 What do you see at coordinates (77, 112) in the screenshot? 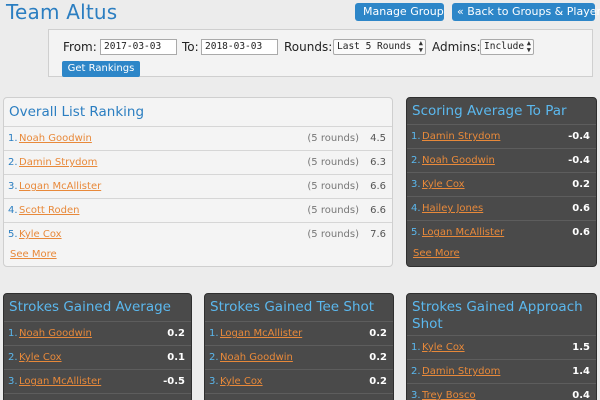
I see `overall-ranking-title: Overall List Ranking` at bounding box center [77, 112].